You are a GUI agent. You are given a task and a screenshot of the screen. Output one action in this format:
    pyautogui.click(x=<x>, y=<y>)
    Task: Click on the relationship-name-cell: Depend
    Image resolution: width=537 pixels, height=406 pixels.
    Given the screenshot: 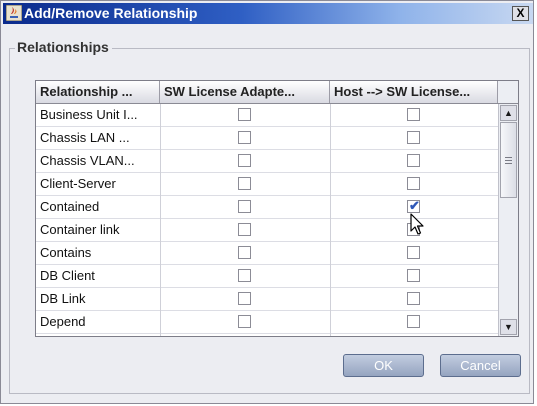 What is the action you would take?
    pyautogui.click(x=63, y=321)
    